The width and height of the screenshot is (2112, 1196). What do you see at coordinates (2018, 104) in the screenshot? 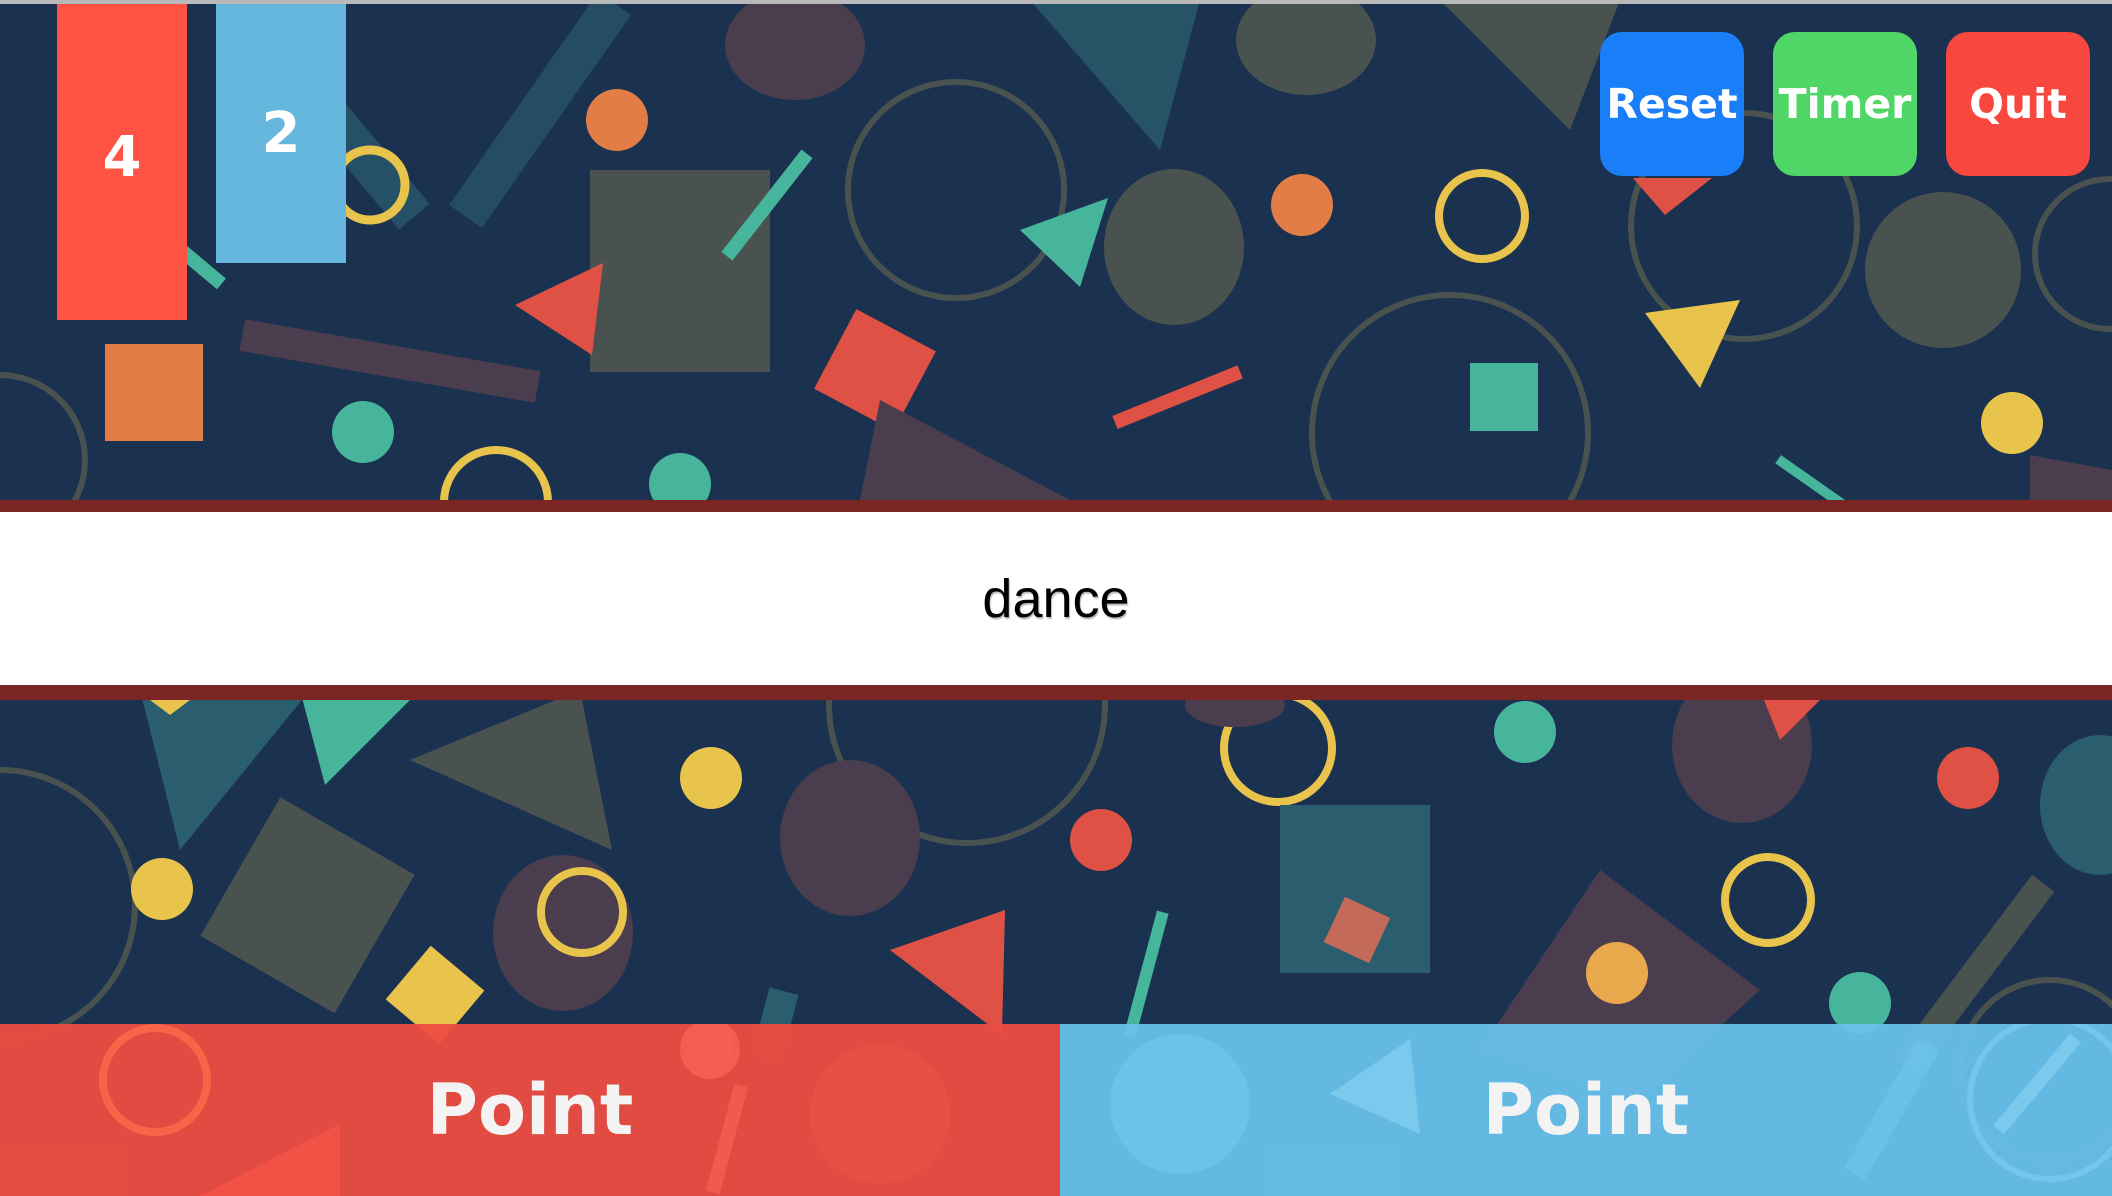
I see `quit-button: Quit` at bounding box center [2018, 104].